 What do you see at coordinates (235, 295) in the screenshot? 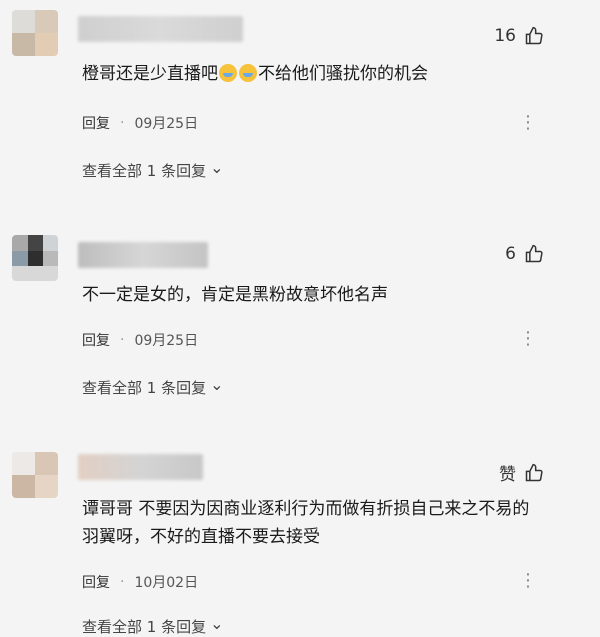
I see `comment-text: 不一定是女的，肯定是黑粉故意坏他名声` at bounding box center [235, 295].